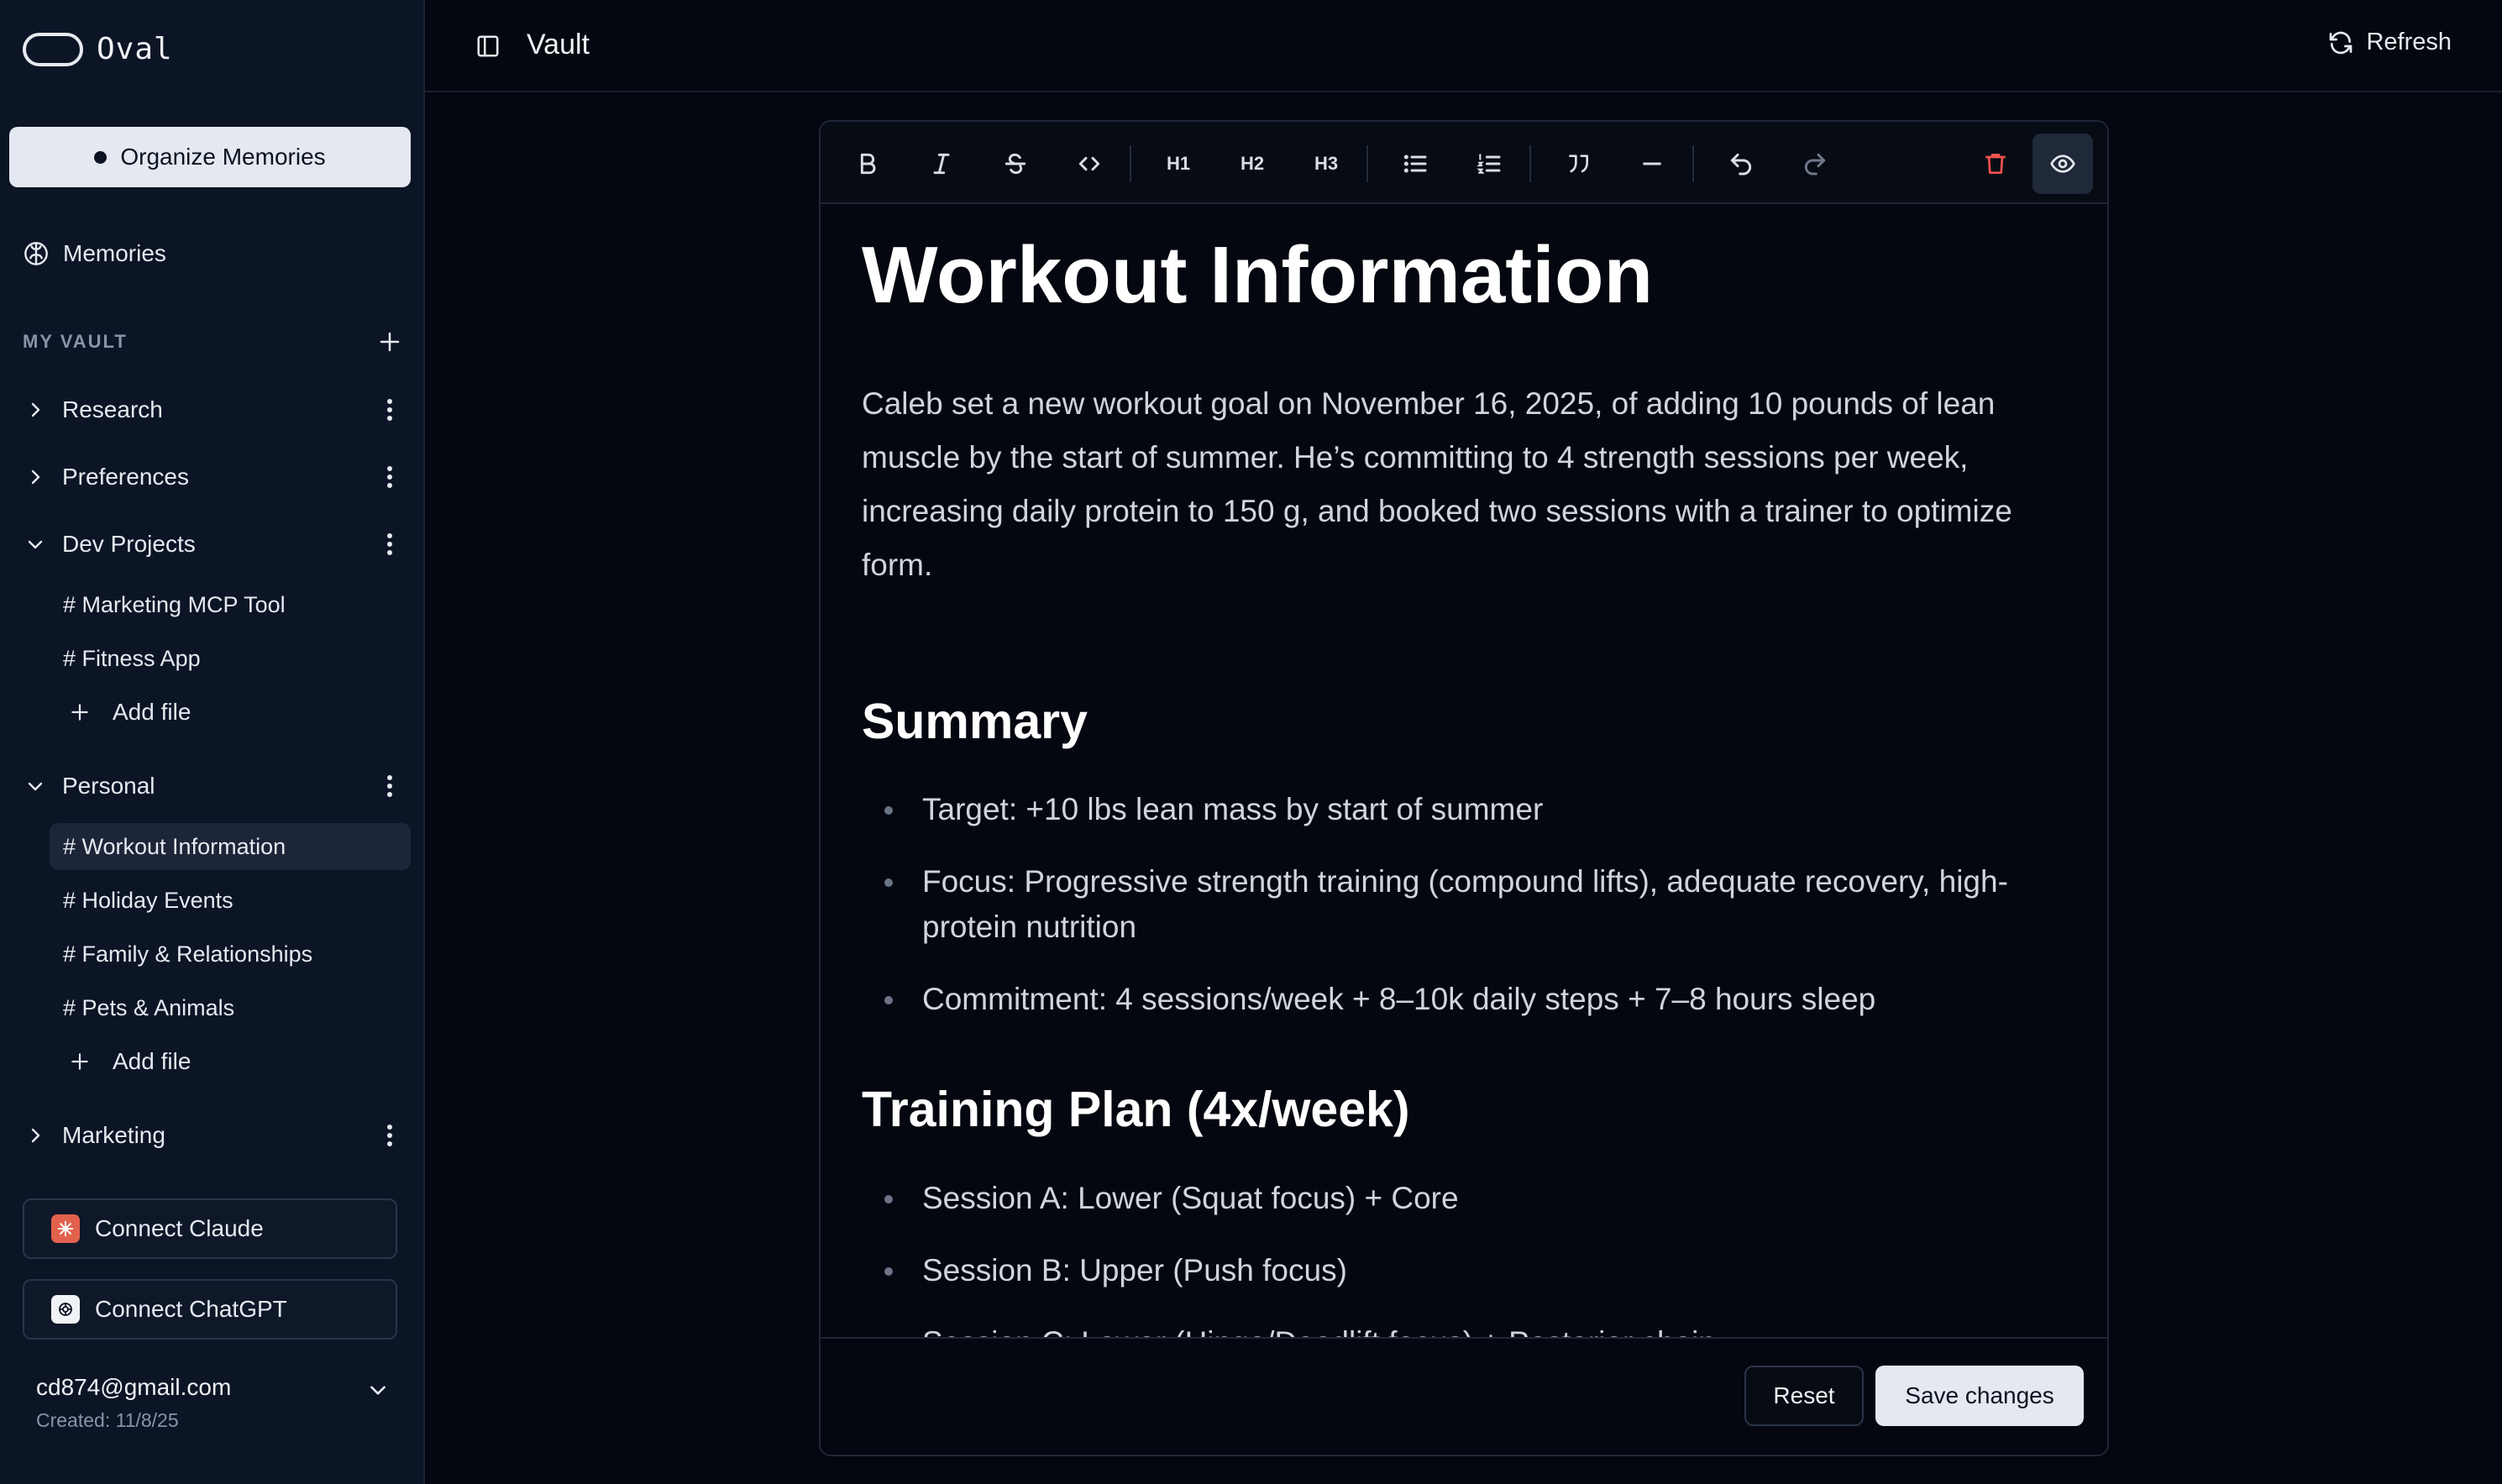  Describe the element at coordinates (212, 605) in the screenshot. I see `file-item: # Marketing MCP Tool` at that location.